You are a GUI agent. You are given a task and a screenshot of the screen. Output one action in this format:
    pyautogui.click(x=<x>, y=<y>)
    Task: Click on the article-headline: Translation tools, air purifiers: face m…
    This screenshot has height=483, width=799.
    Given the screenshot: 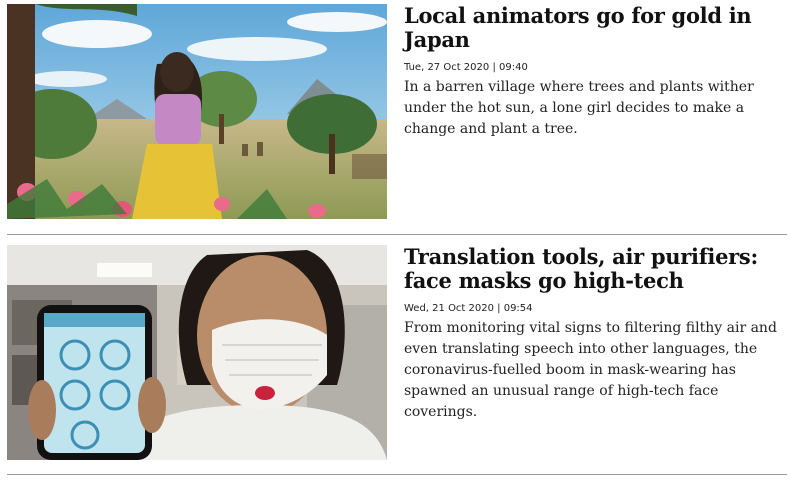 What is the action you would take?
    pyautogui.click(x=595, y=269)
    